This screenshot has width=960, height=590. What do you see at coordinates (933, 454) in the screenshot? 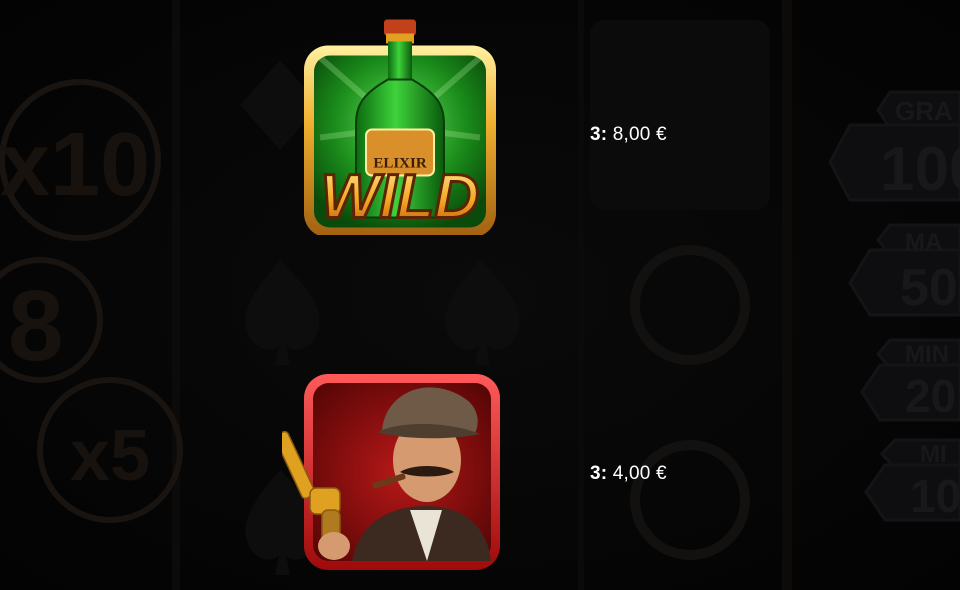
I see `faded-jackpot-label: MI` at bounding box center [933, 454].